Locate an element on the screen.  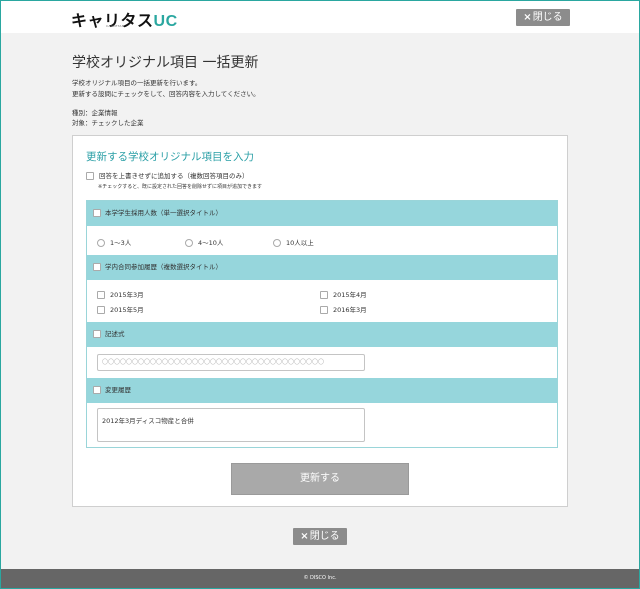
radio-option: 4〜10人 is located at coordinates (204, 242).